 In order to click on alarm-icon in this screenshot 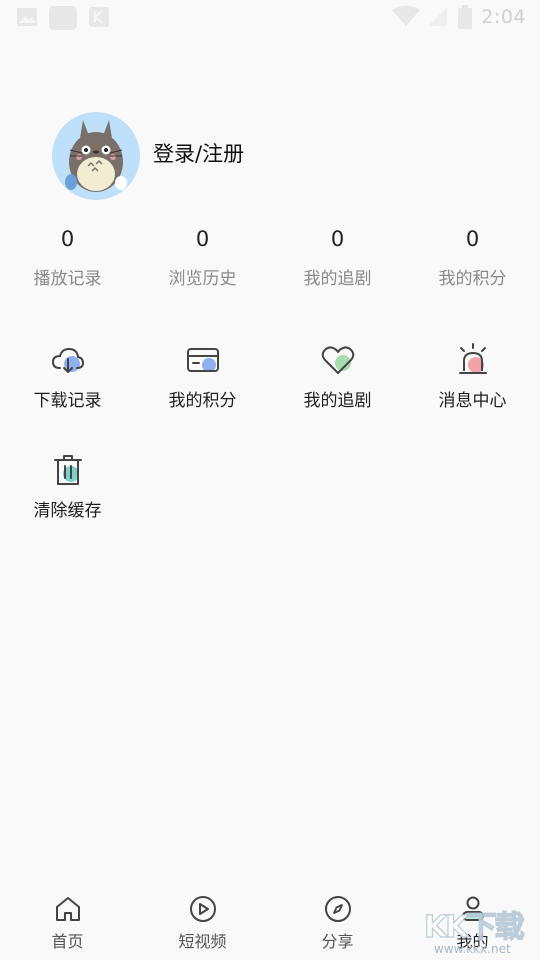, I will do `click(472, 358)`.